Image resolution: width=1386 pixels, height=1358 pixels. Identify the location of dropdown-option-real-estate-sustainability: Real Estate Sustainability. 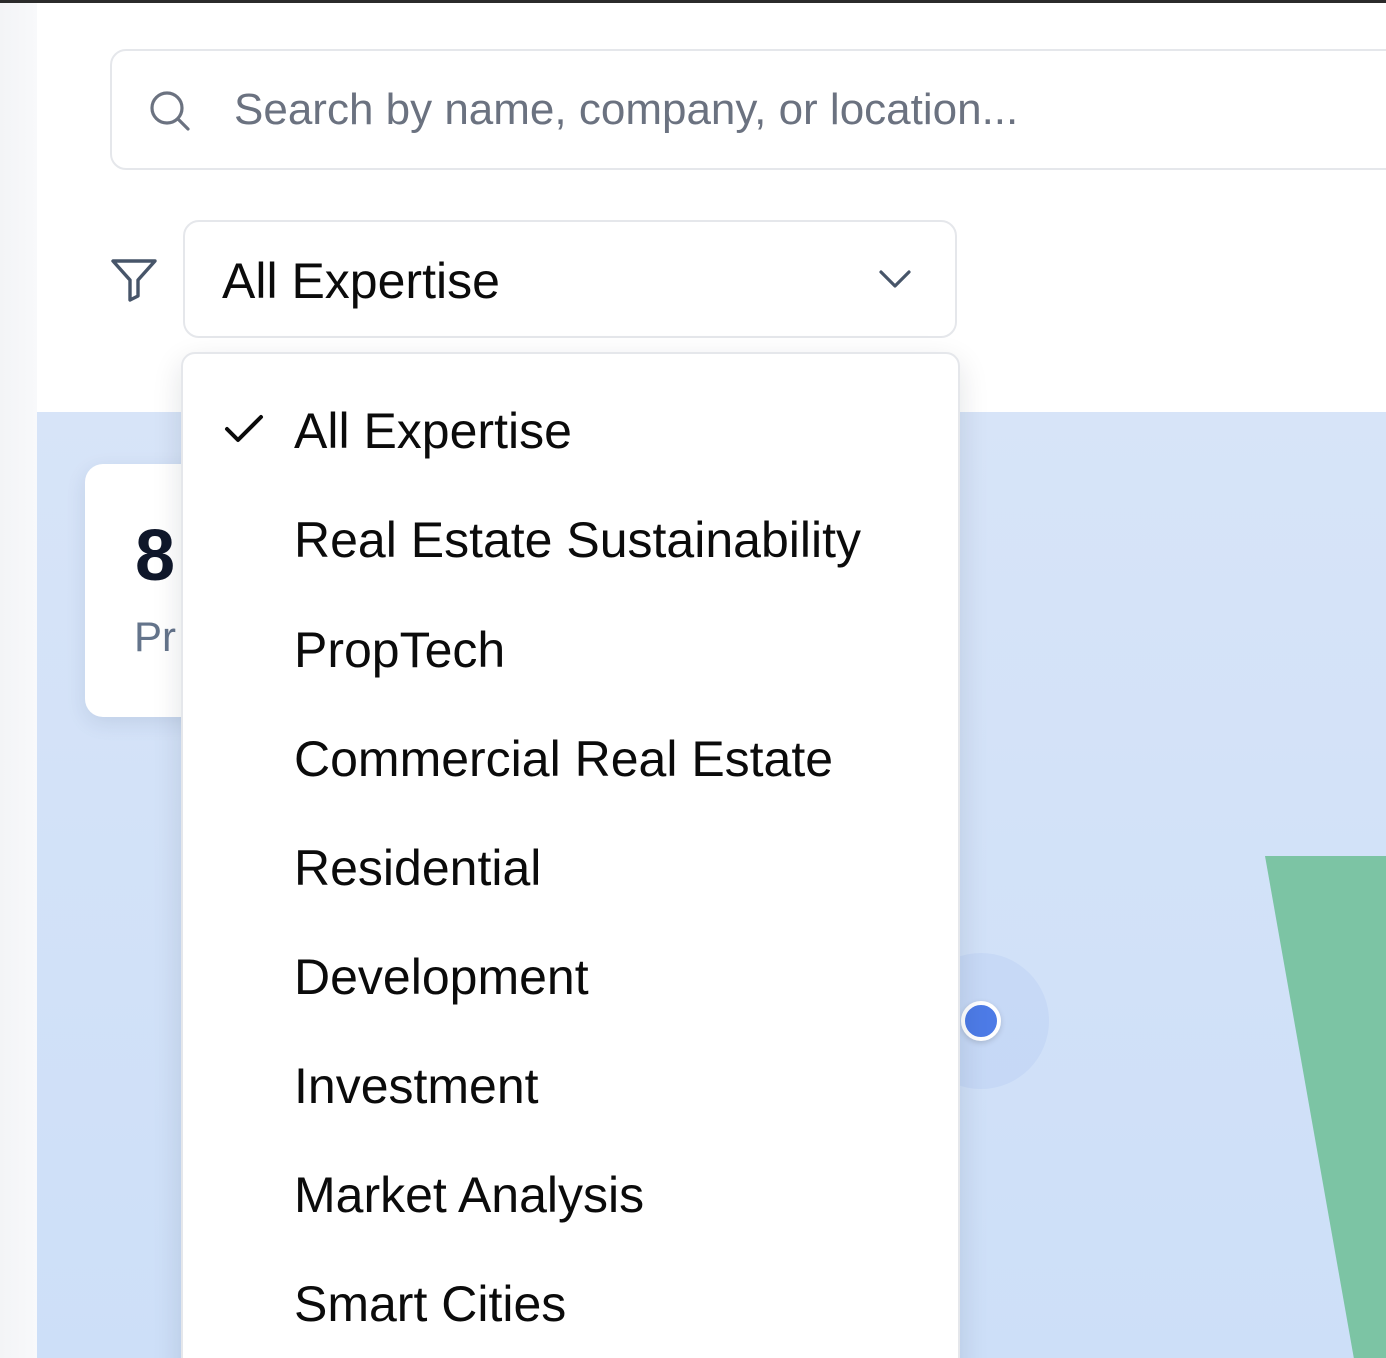
(570, 533).